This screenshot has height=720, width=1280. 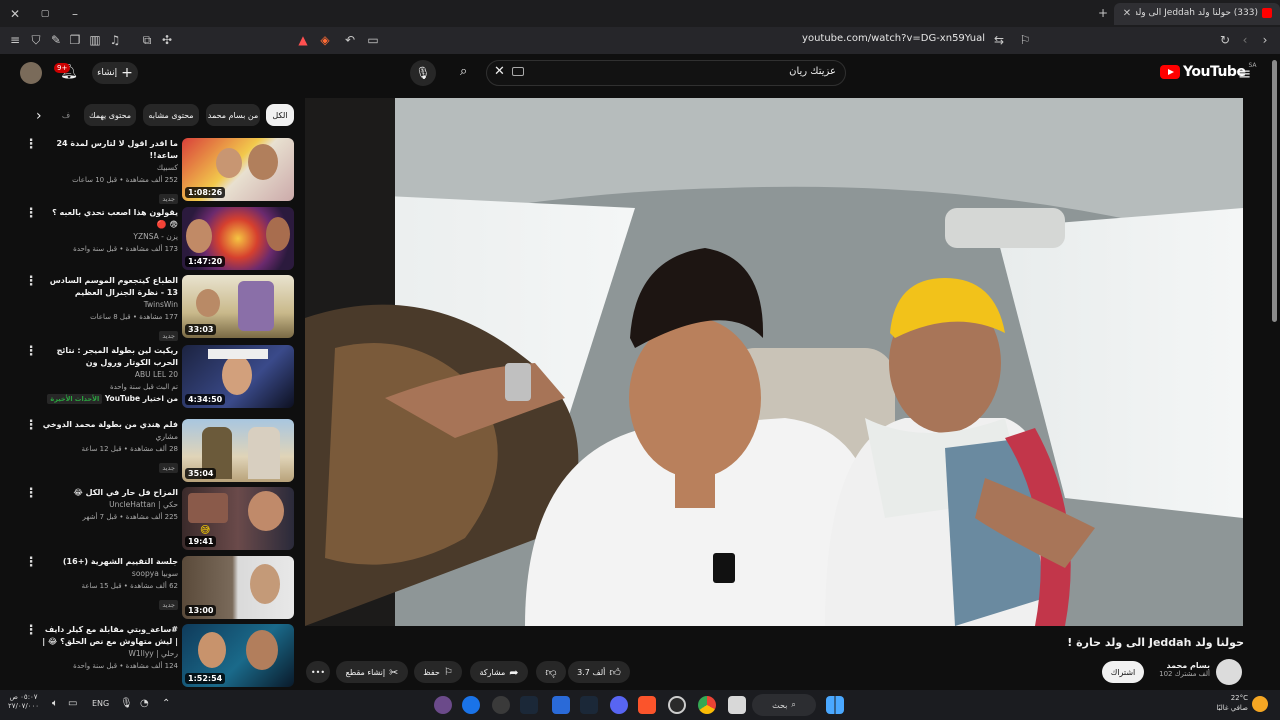 I want to click on more-actions-button: •••, so click(x=318, y=672).